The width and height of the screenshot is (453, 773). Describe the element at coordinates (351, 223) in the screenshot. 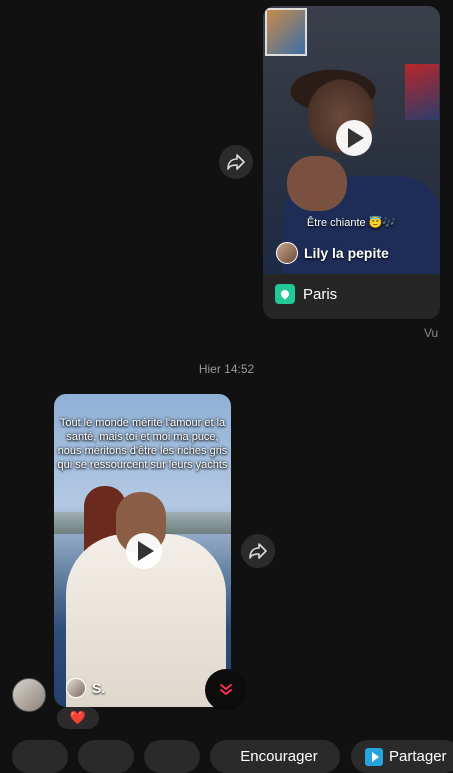

I see `video-caption: Être chiante 😇🎶` at that location.